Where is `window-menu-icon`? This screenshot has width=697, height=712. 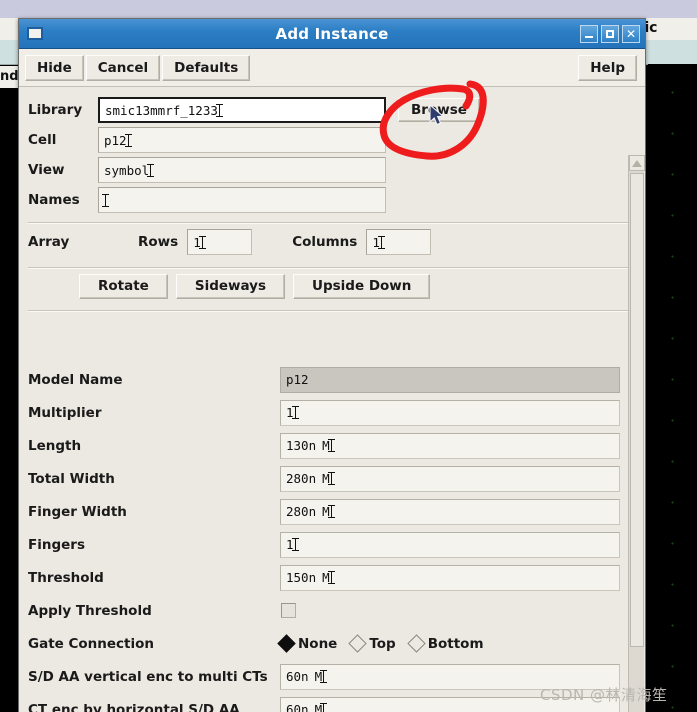 window-menu-icon is located at coordinates (35, 33).